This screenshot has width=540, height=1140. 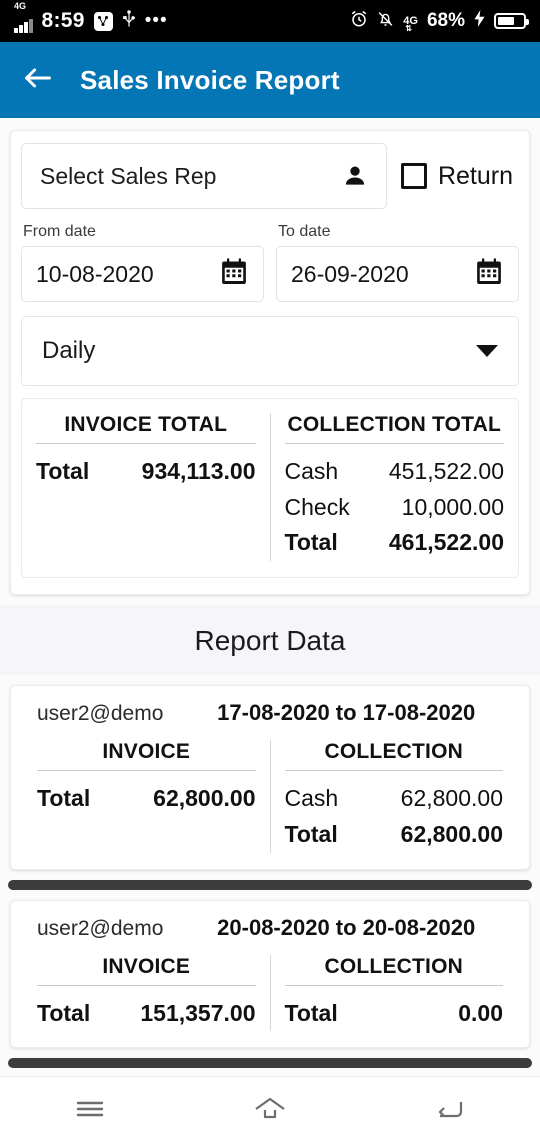 I want to click on more-dots-icon: •••, so click(x=156, y=20).